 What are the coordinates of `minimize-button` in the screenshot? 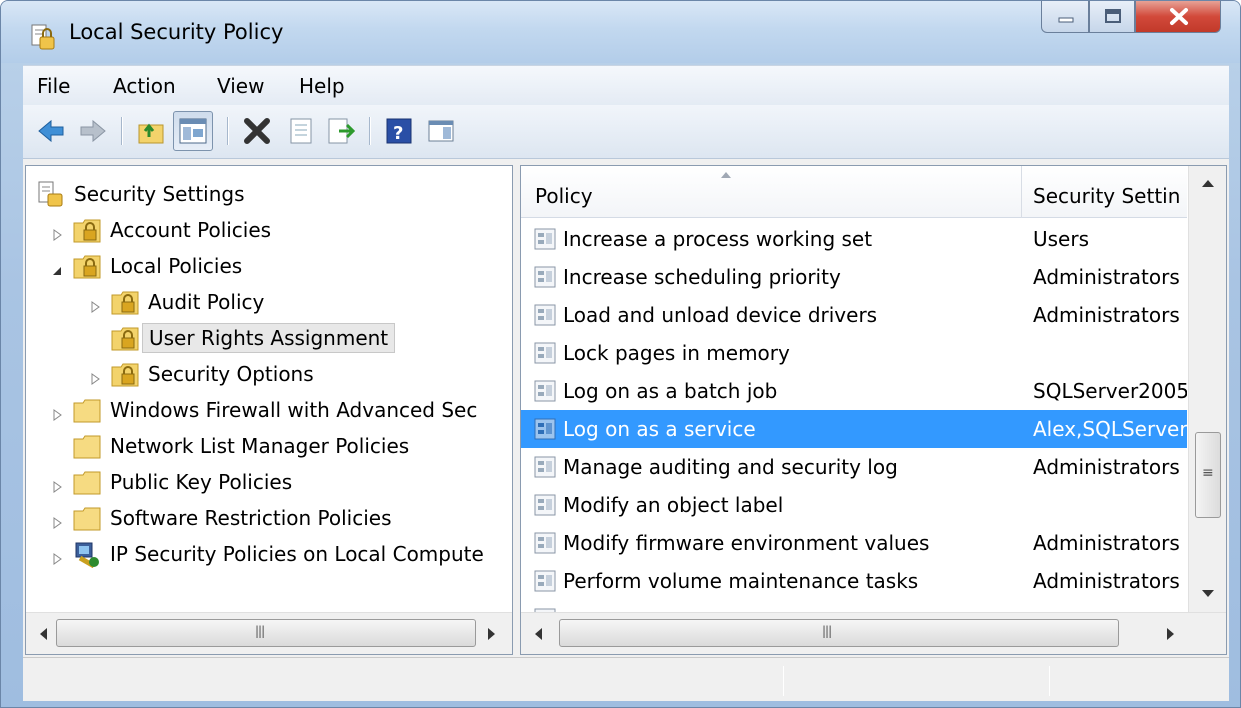 It's located at (1065, 17).